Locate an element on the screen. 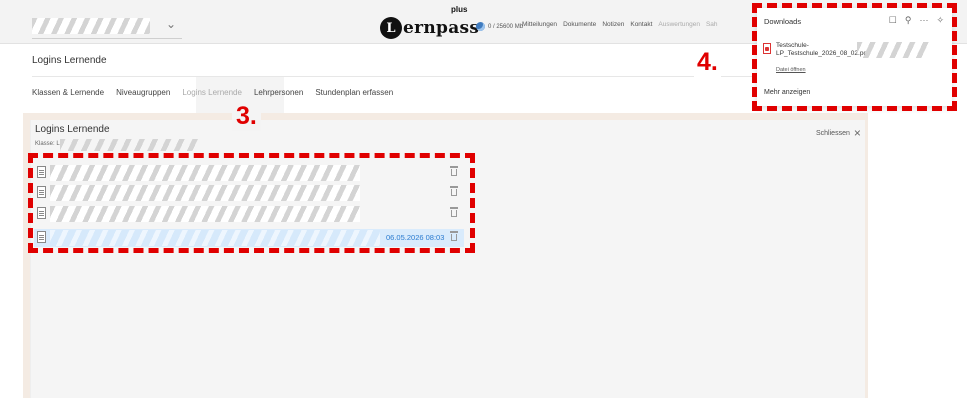 The height and width of the screenshot is (398, 967). close-label: Schliessen is located at coordinates (833, 133).